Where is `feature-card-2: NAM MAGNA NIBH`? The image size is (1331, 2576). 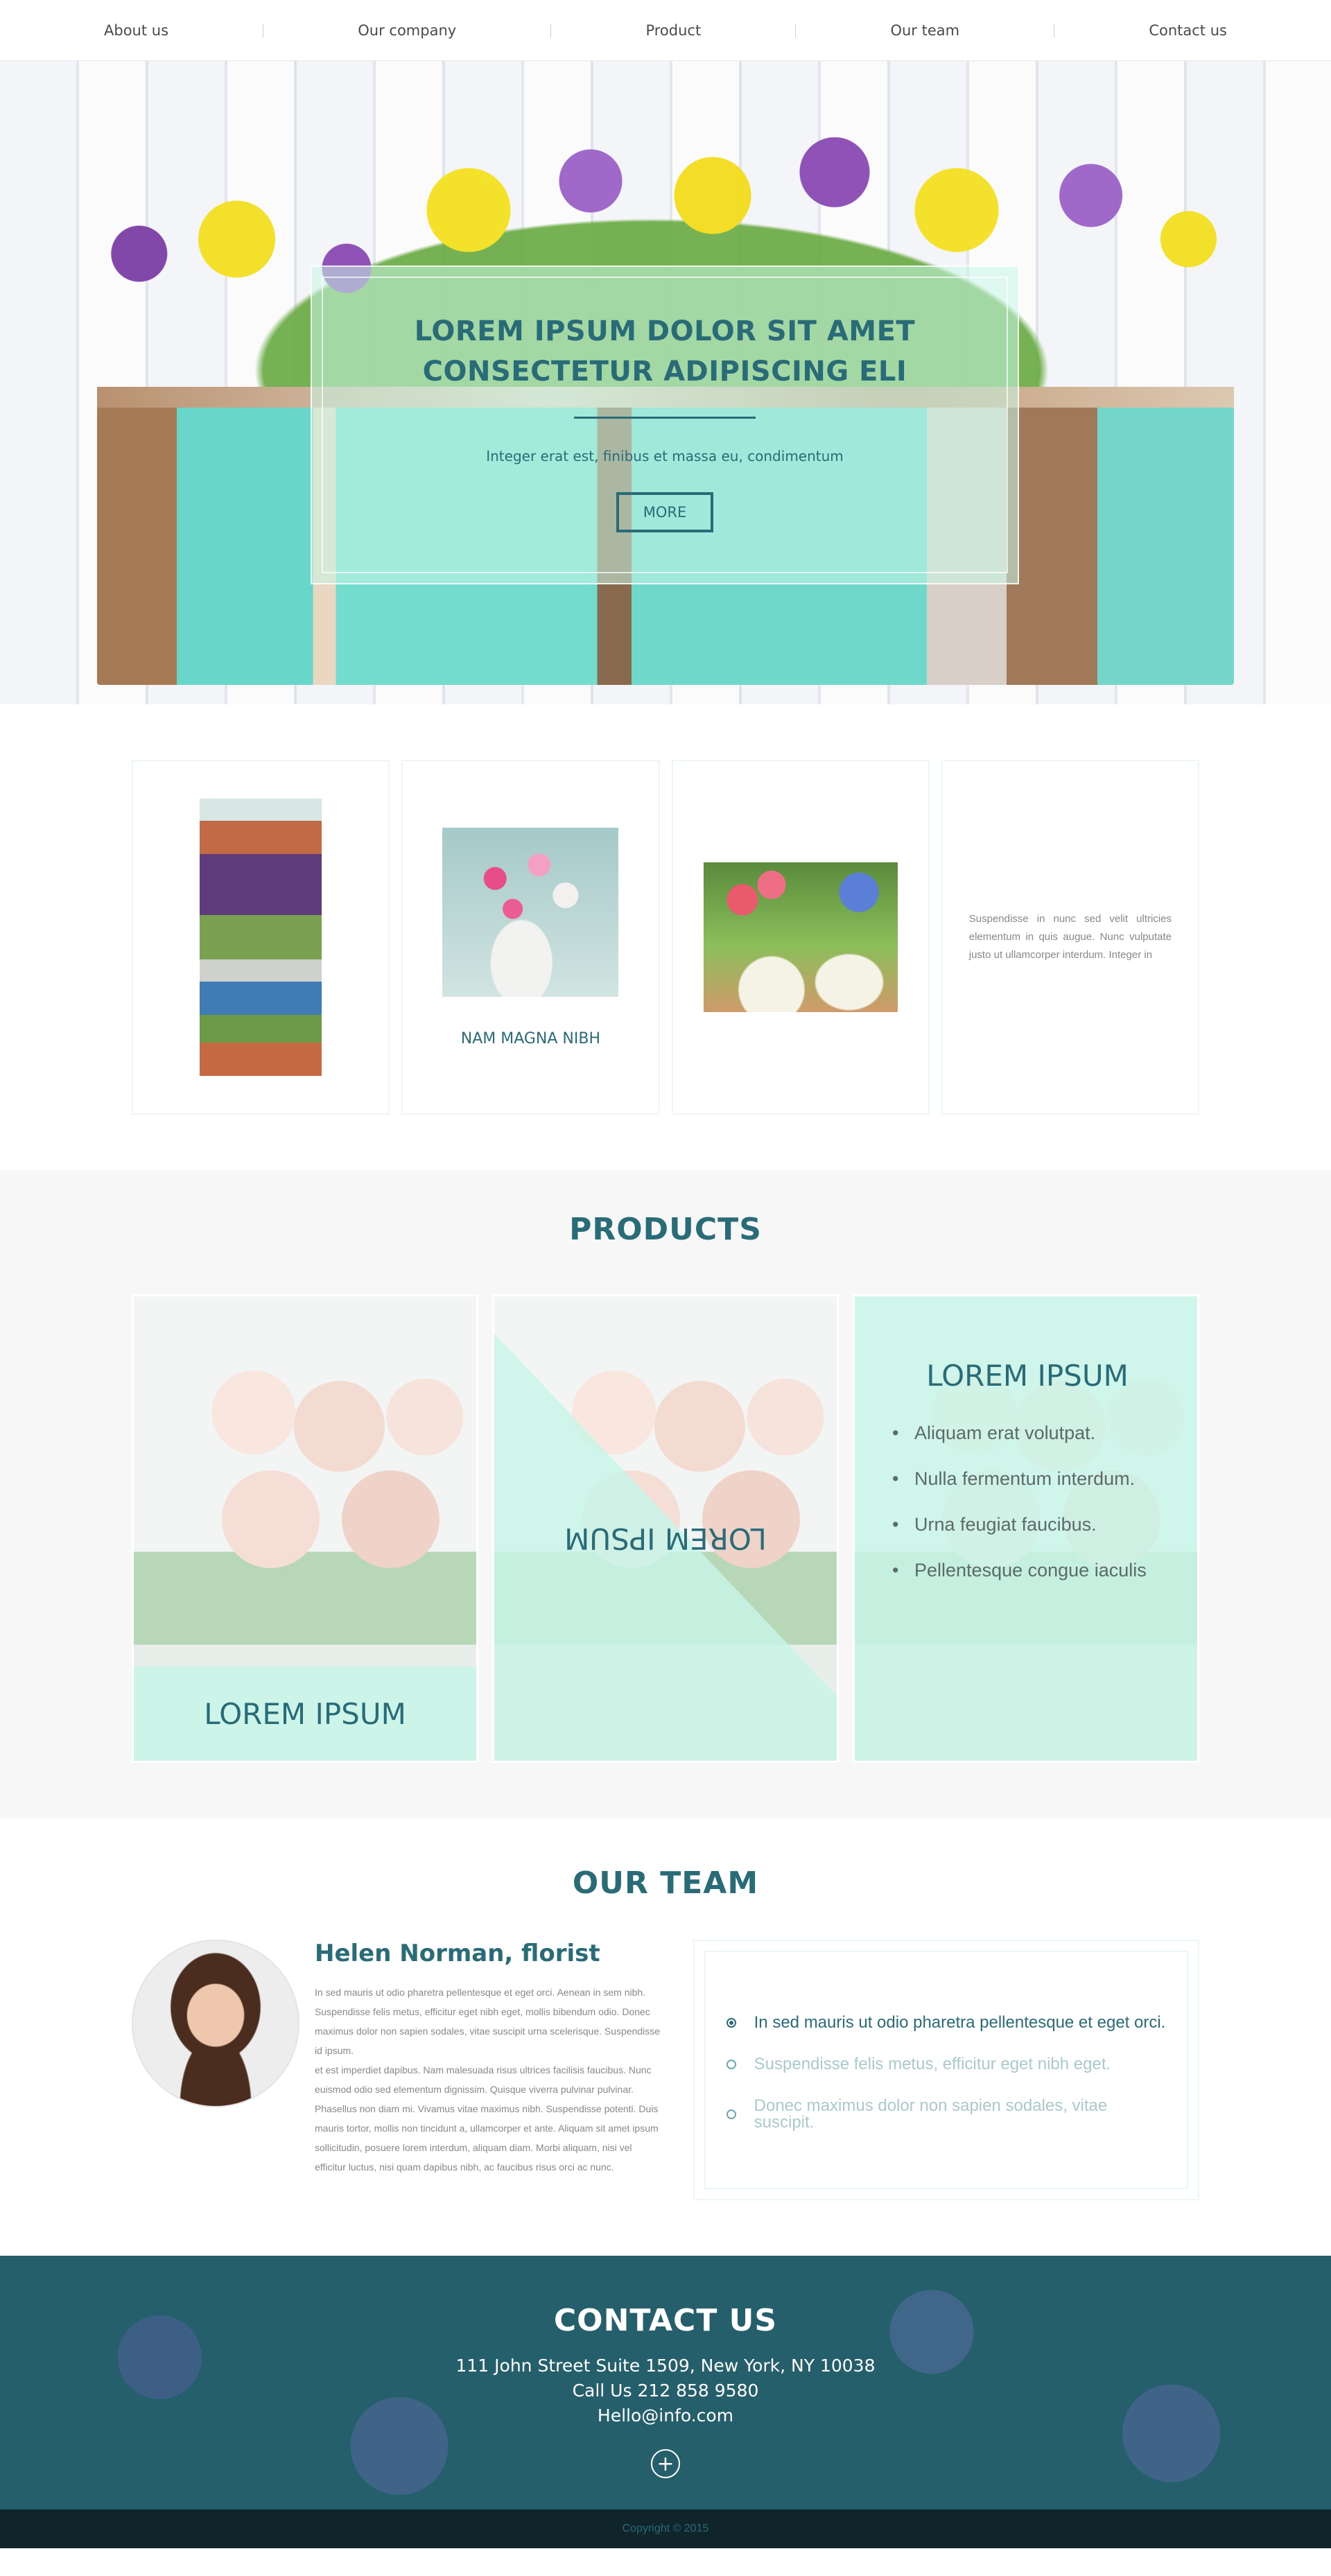 feature-card-2: NAM MAGNA NIBH is located at coordinates (530, 937).